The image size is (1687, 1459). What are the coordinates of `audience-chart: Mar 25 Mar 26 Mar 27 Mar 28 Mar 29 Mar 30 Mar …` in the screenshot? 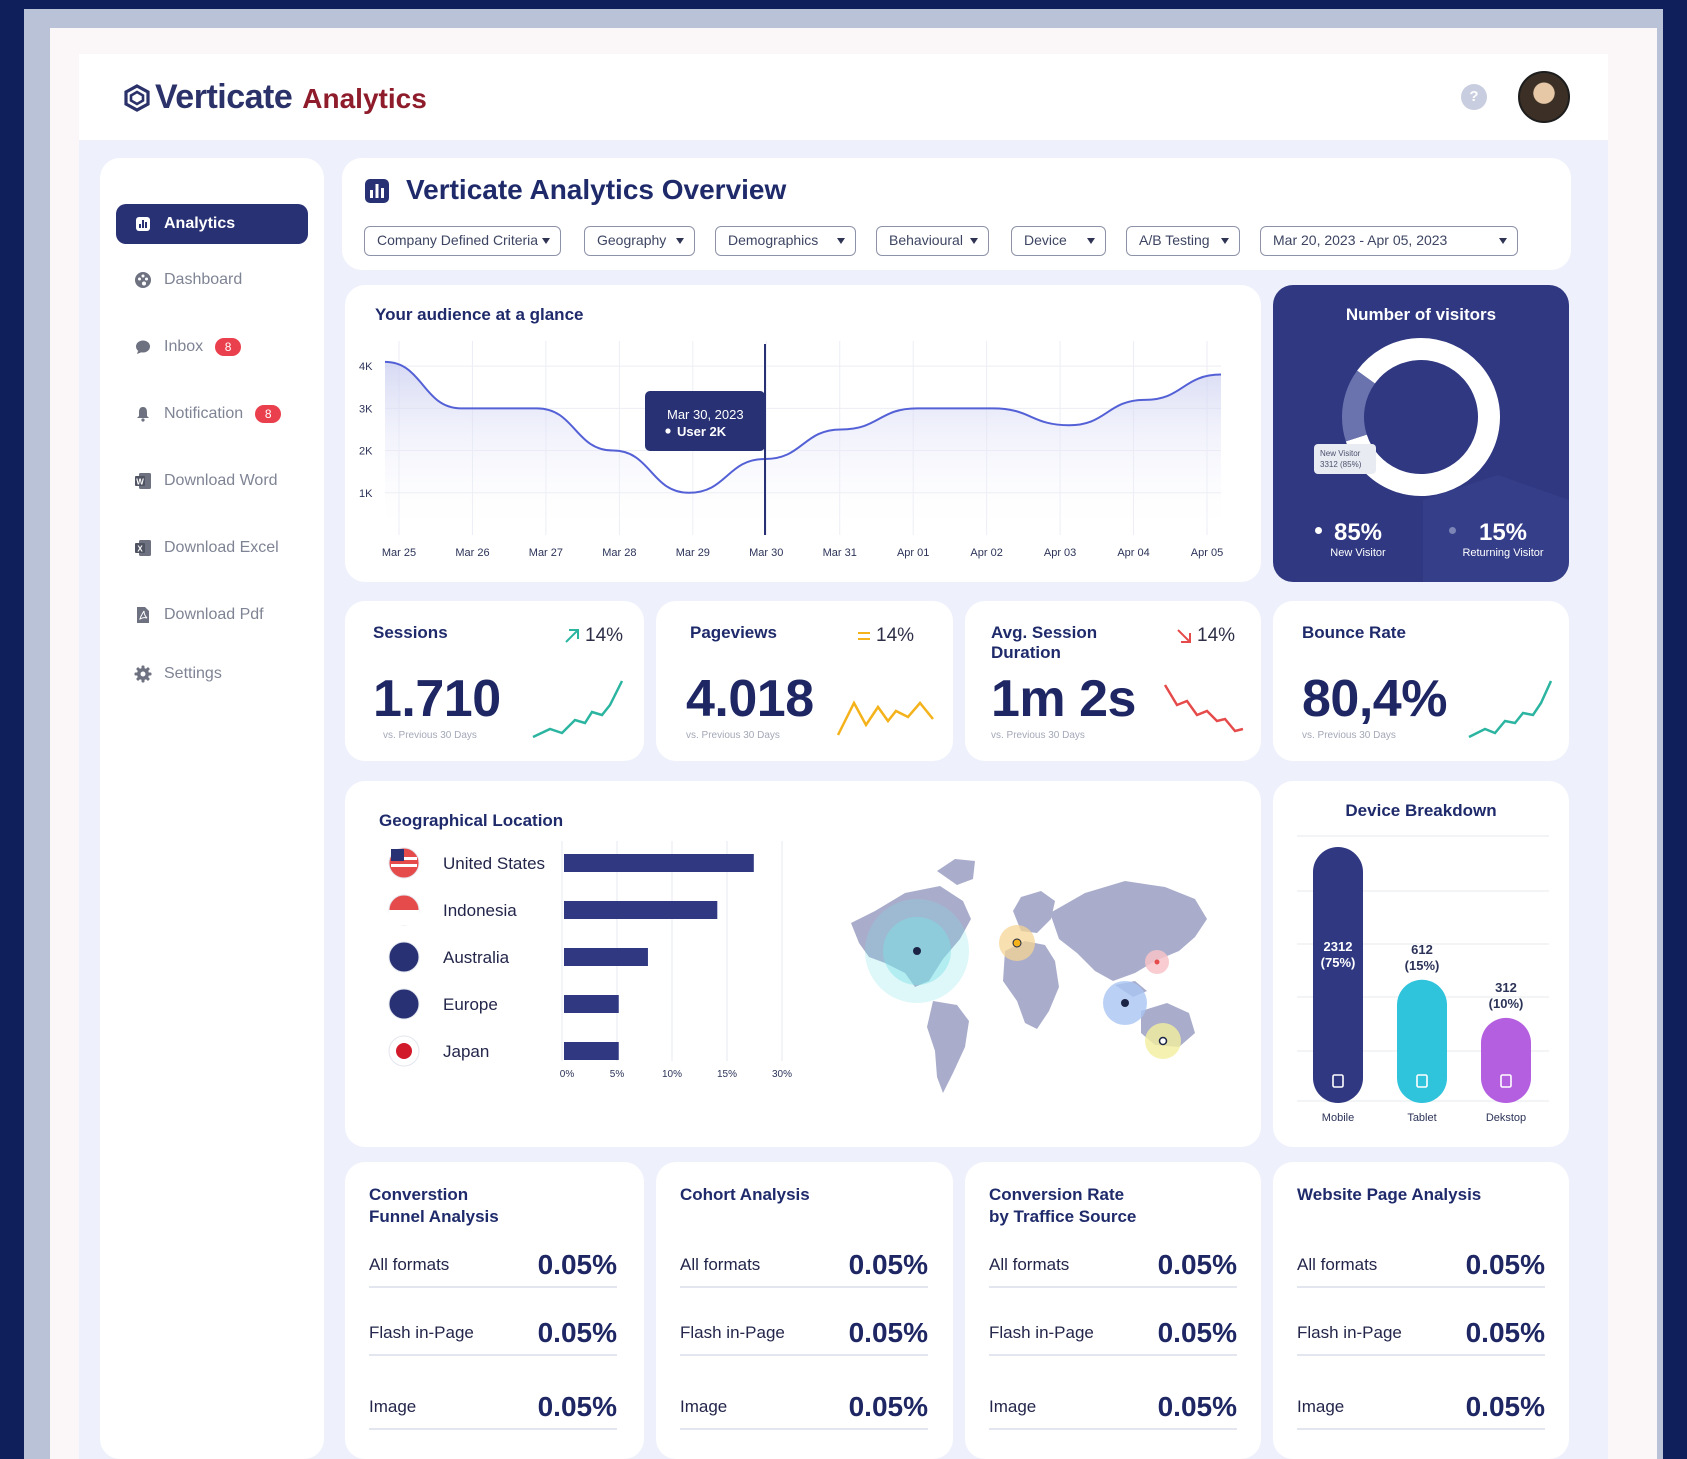 It's located at (791, 450).